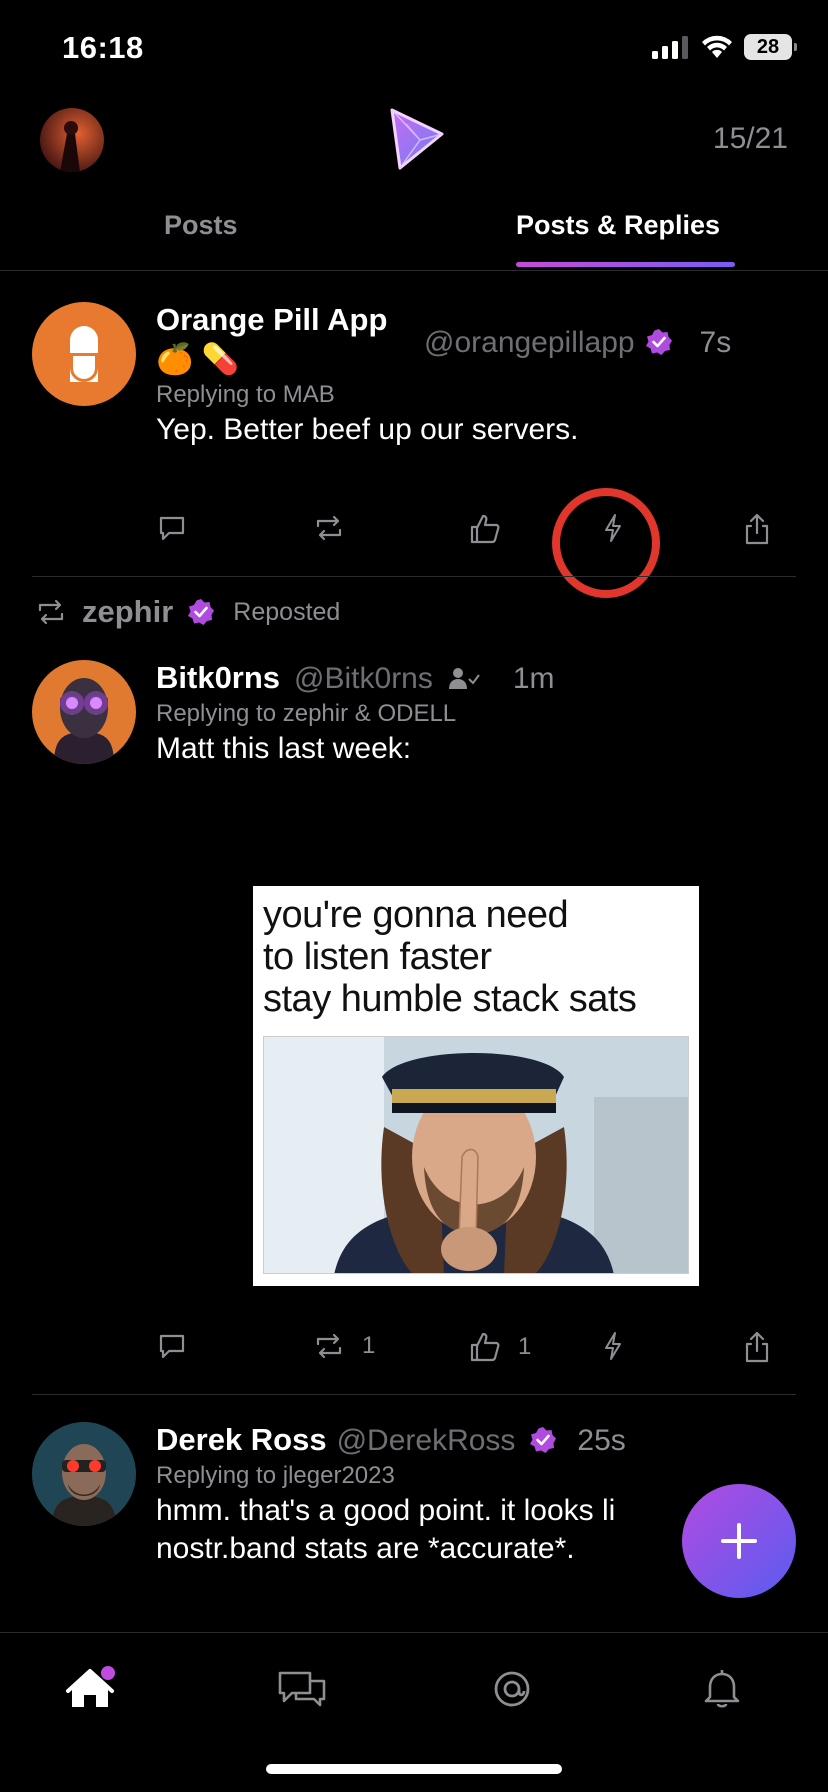 This screenshot has height=1792, width=828. I want to click on like-button, so click(485, 529).